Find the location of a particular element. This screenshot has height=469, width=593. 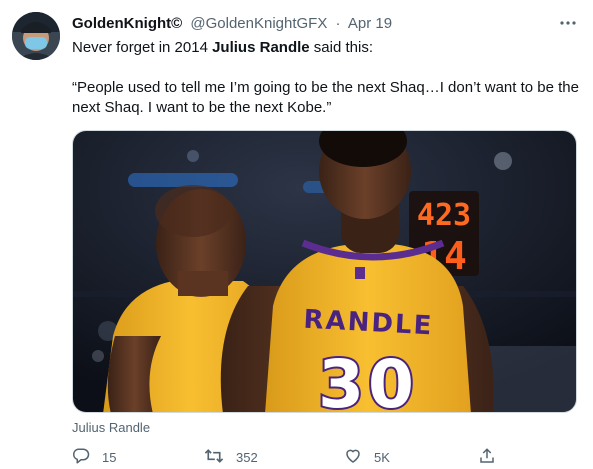

tweet-header: GoldenKnight© @GoldenKnightGFX · Apr 19 is located at coordinates (232, 24).